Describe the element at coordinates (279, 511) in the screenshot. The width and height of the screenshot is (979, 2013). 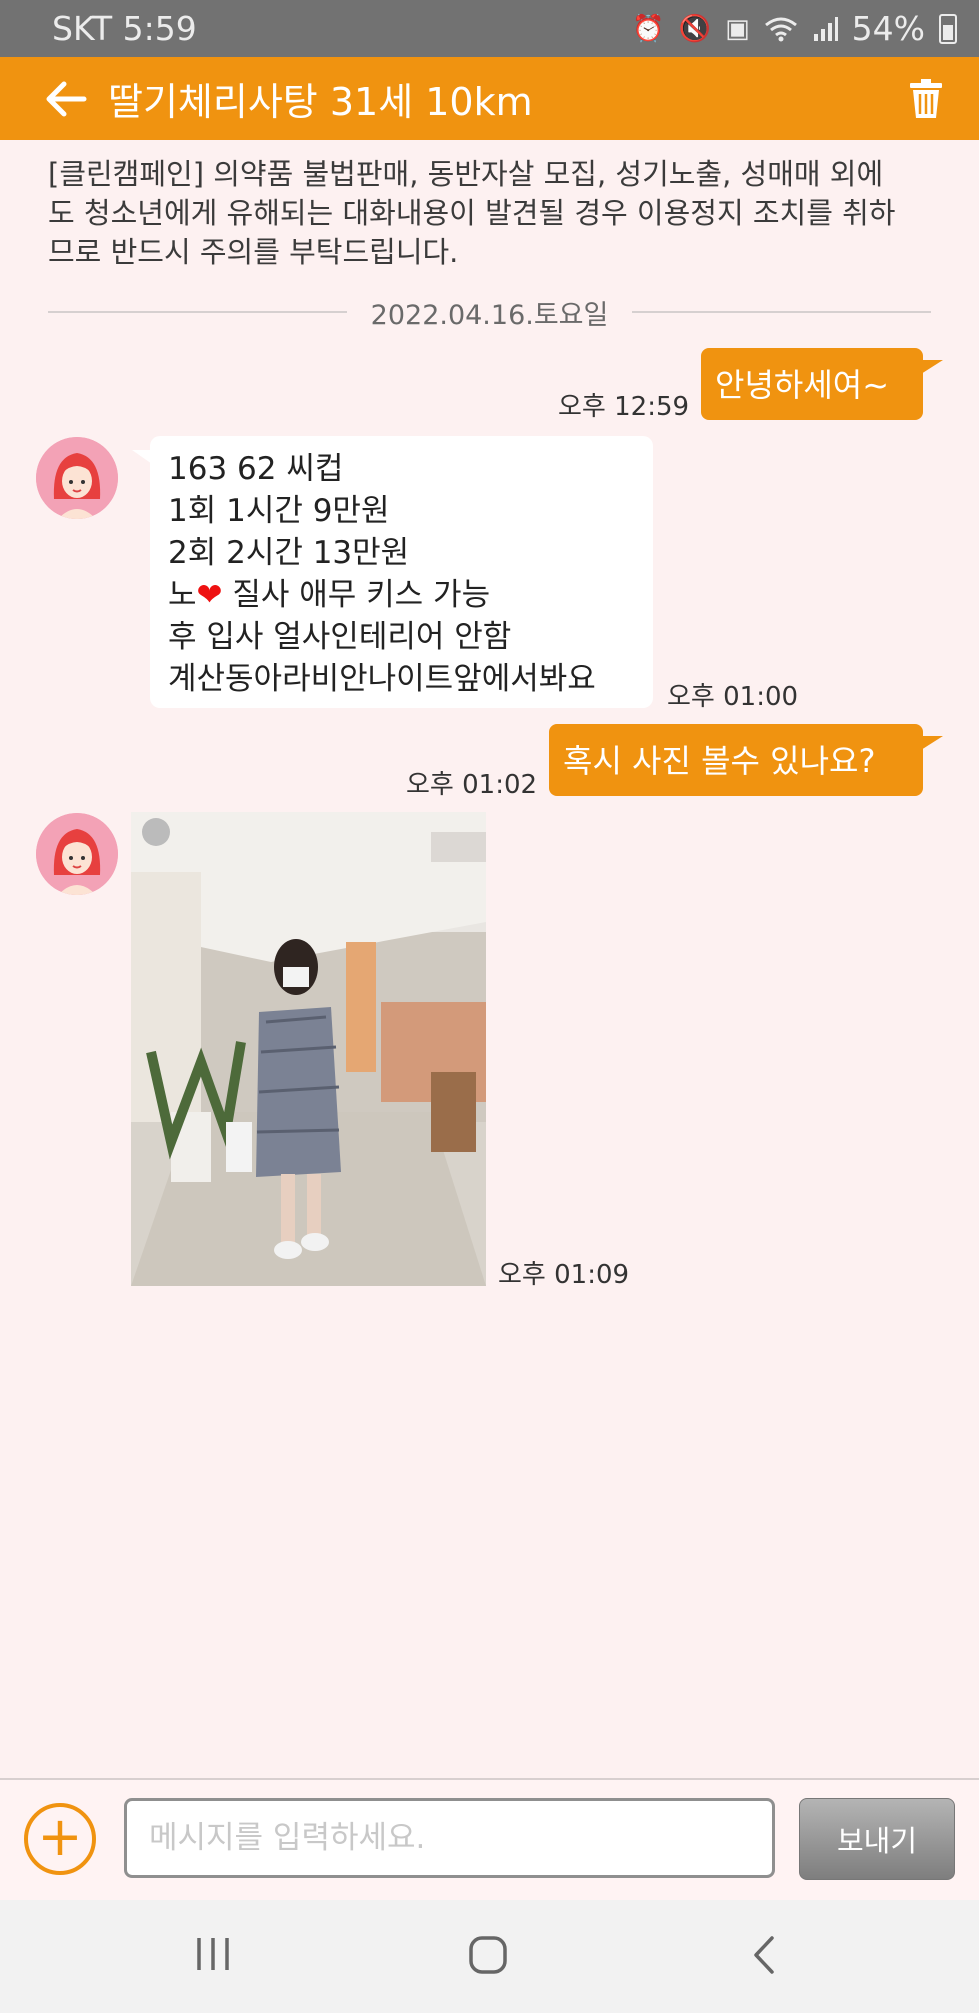
I see `message-line: 1회 1시간 9만원` at that location.